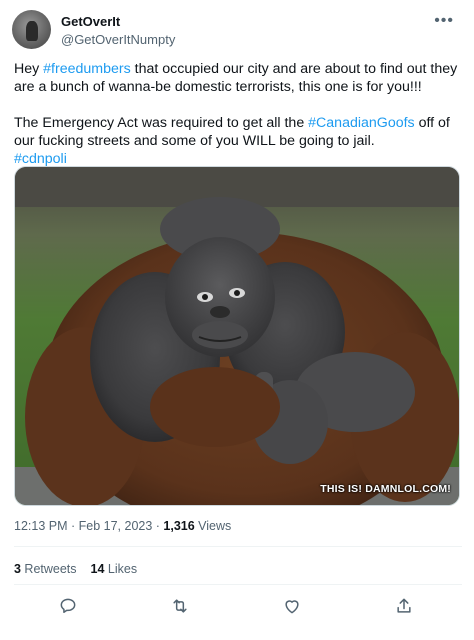 This screenshot has width=474, height=640. I want to click on hashtag-freedumbers: #freedumbers, so click(87, 69).